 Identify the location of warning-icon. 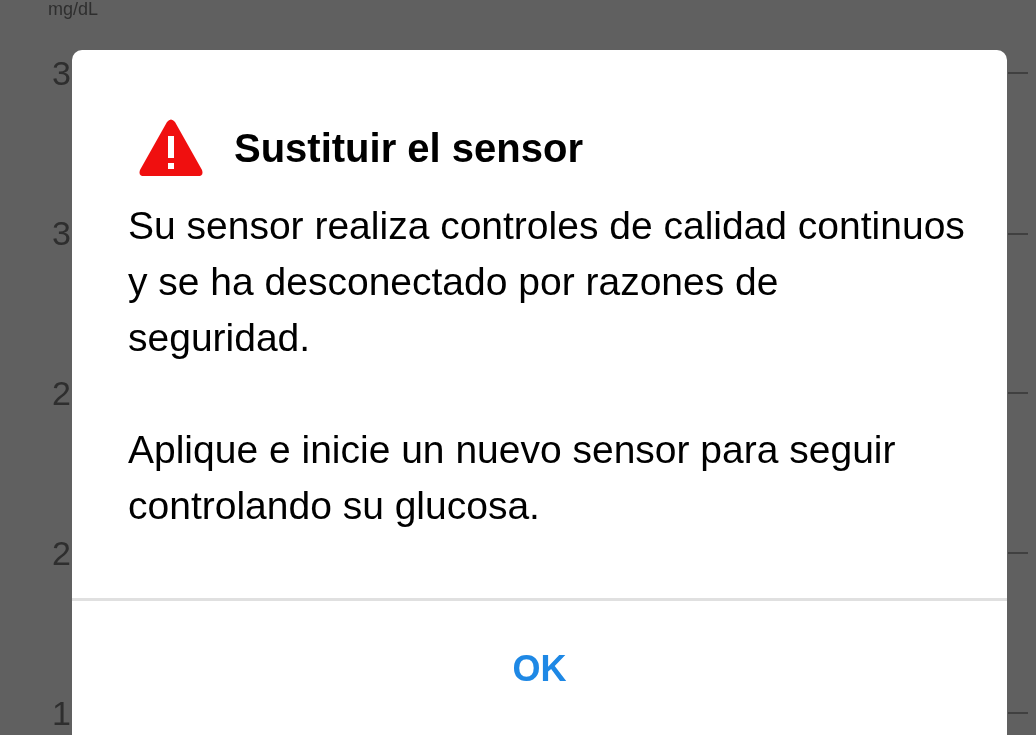
(171, 148).